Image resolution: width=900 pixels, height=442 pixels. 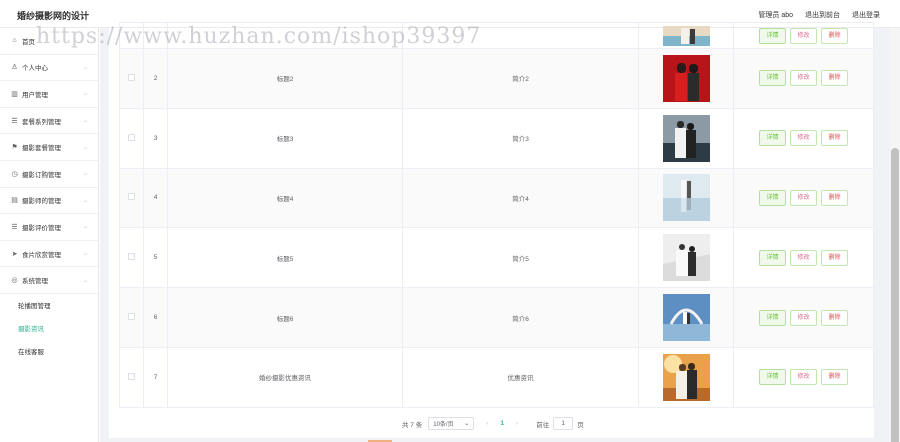 I want to click on sidebar-item: ◎ 系统管理 ⌄, so click(x=49, y=280).